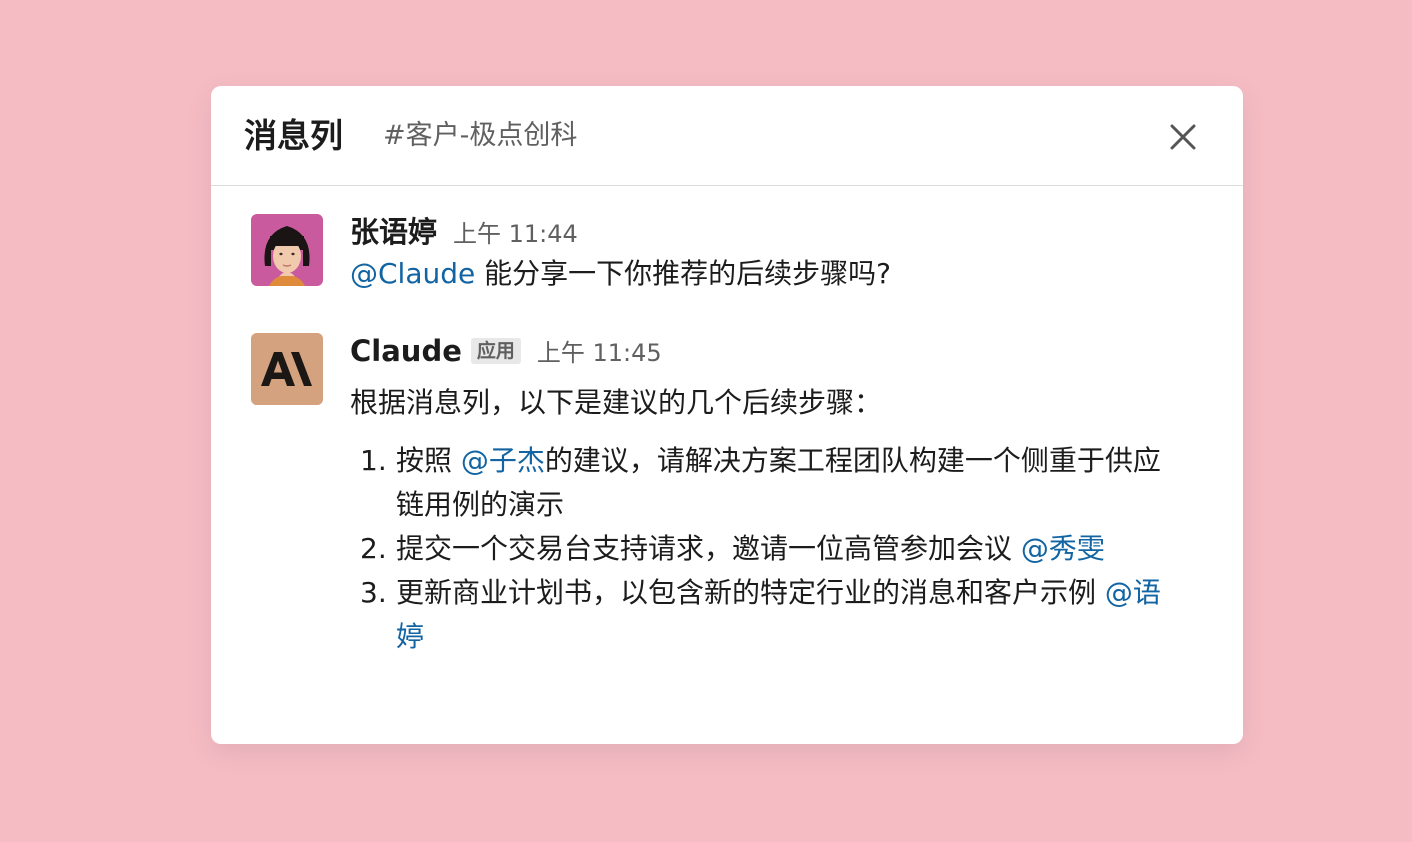 Image resolution: width=1412 pixels, height=842 pixels. Describe the element at coordinates (616, 402) in the screenshot. I see `message-intro: 根据消息列，以下是建议的几个后续步骤：` at that location.